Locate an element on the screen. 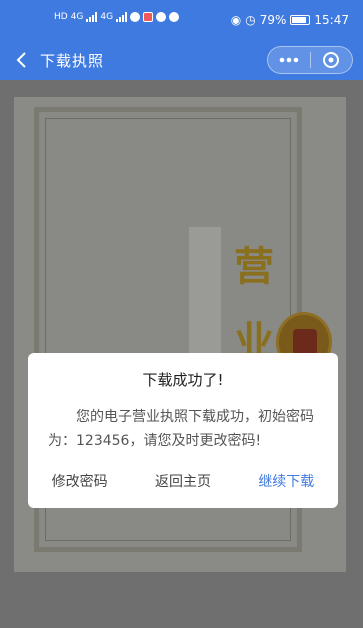  dialog-message: 您的电子营业执照下载成功，初始密码为：123456，请您及时更改密码! is located at coordinates (181, 429).